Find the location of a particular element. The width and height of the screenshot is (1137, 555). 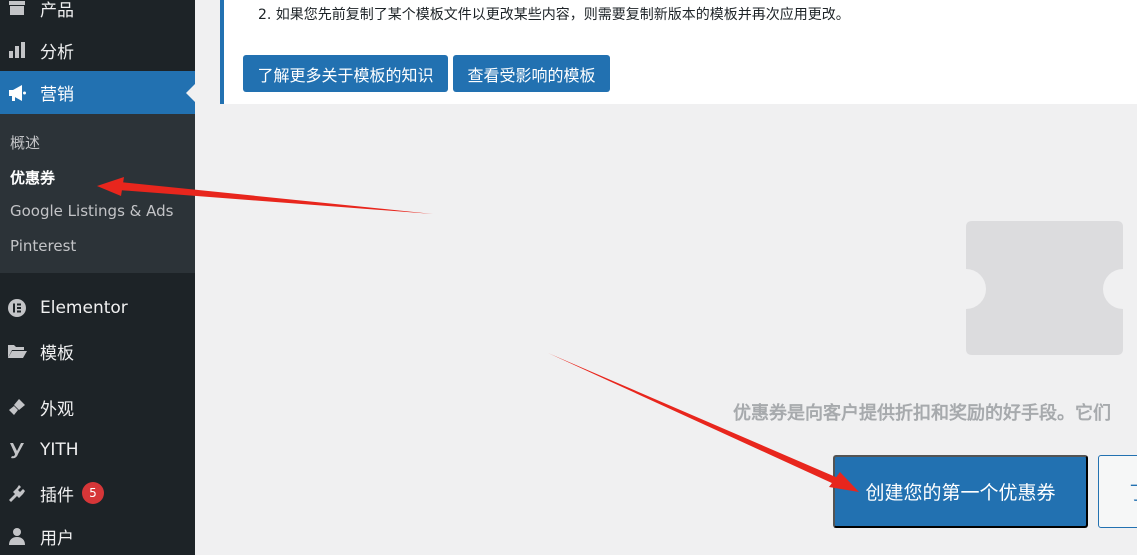

menu-item-appearance: 外观 is located at coordinates (97, 407).